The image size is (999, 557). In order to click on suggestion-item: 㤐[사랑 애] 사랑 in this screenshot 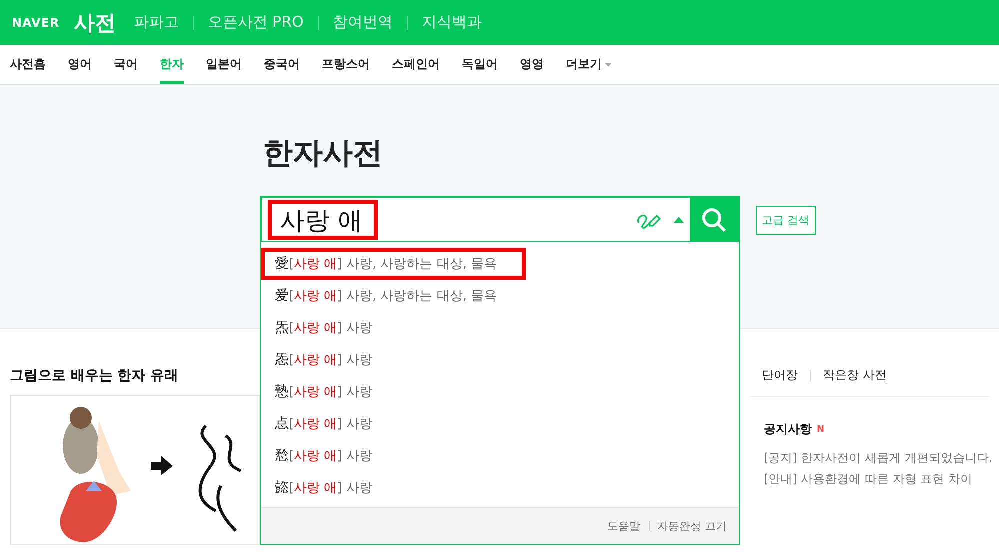, I will do `click(500, 424)`.